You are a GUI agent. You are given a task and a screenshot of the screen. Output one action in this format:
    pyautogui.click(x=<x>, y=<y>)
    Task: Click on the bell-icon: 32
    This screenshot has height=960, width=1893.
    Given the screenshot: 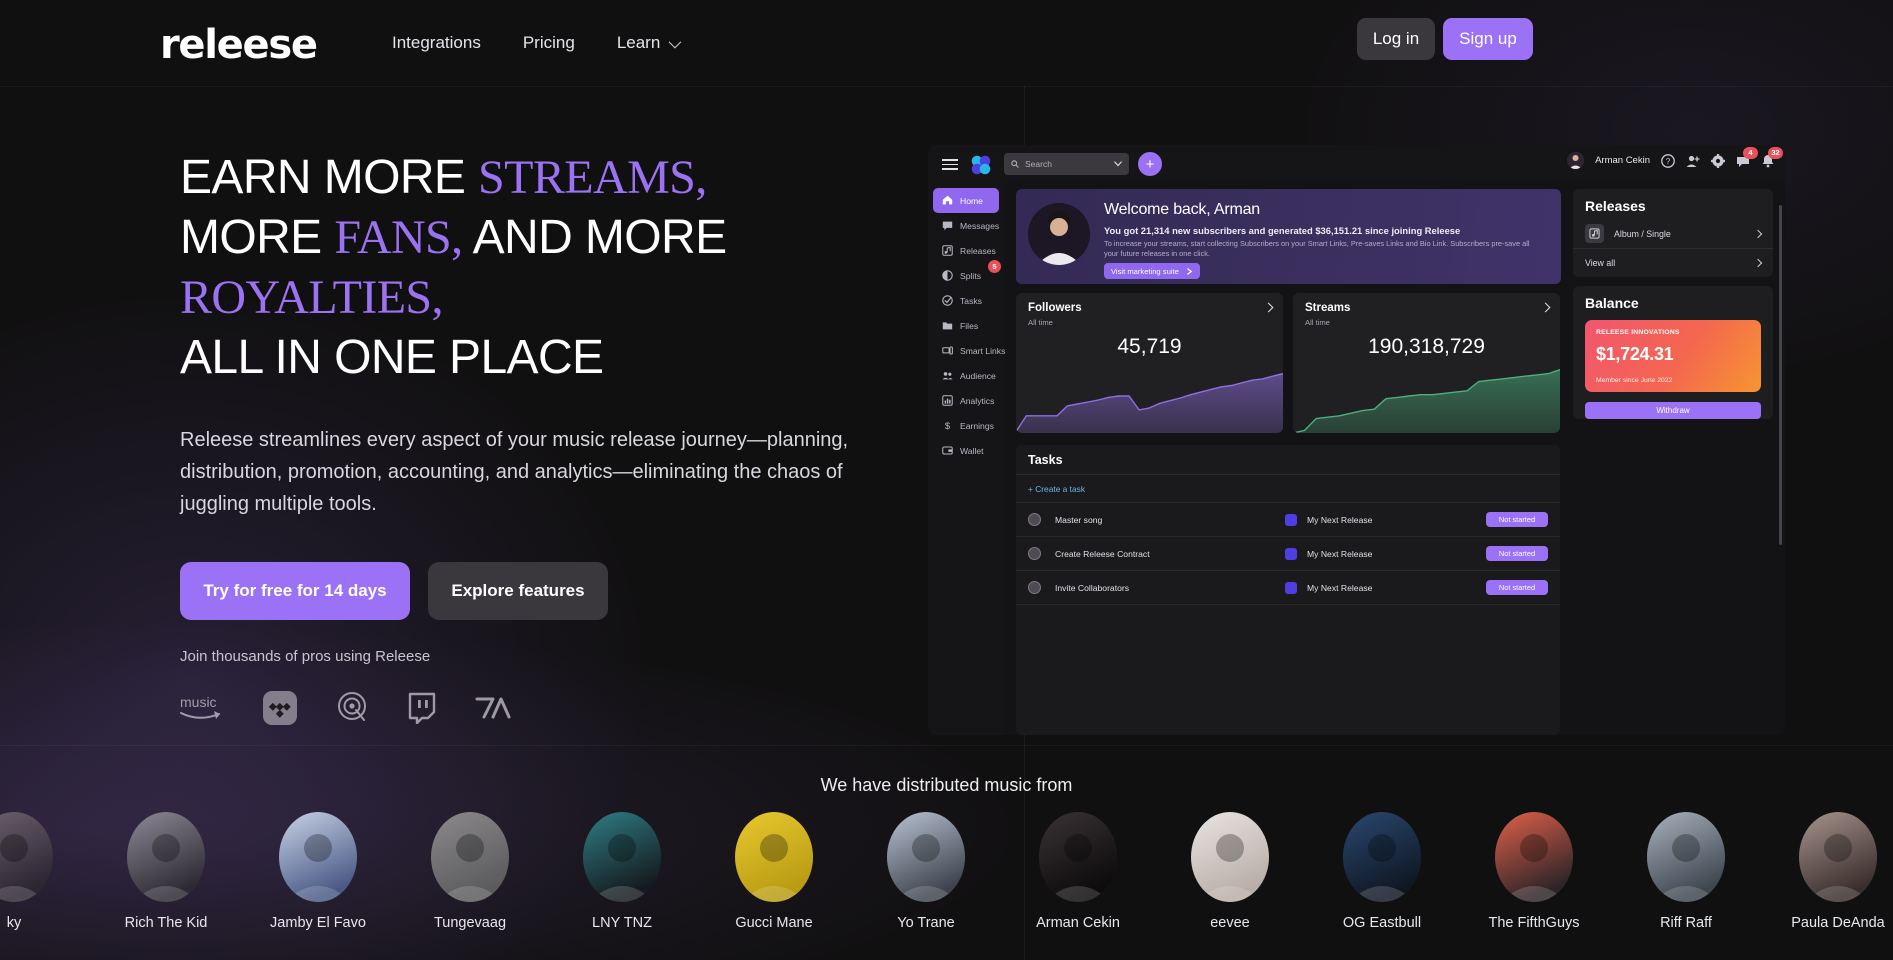 What is the action you would take?
    pyautogui.click(x=1772, y=157)
    